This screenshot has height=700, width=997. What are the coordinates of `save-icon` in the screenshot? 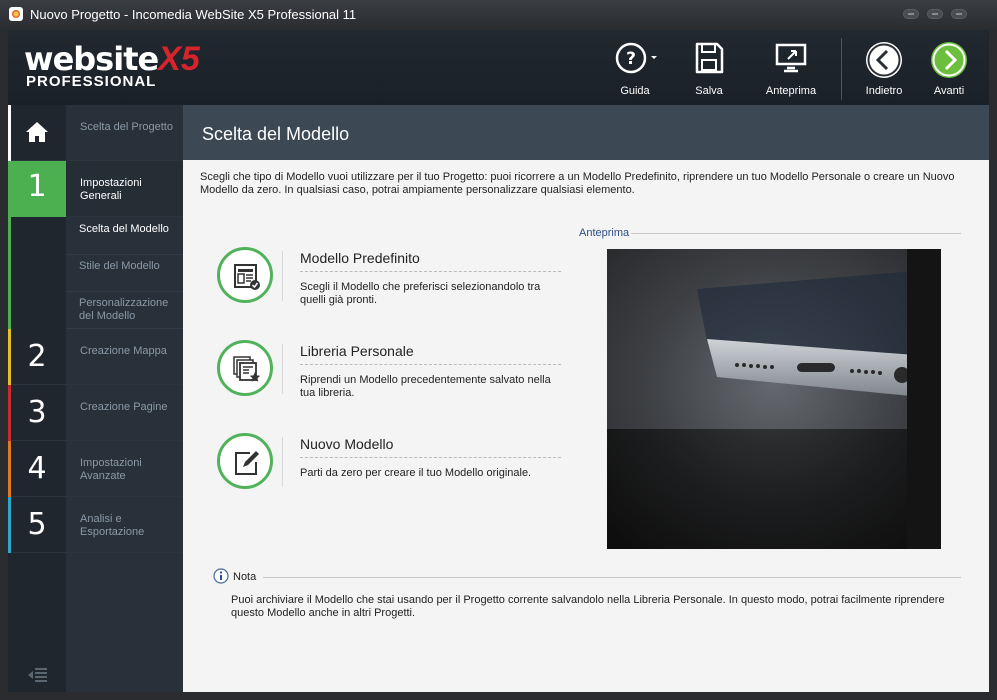 It's located at (709, 58).